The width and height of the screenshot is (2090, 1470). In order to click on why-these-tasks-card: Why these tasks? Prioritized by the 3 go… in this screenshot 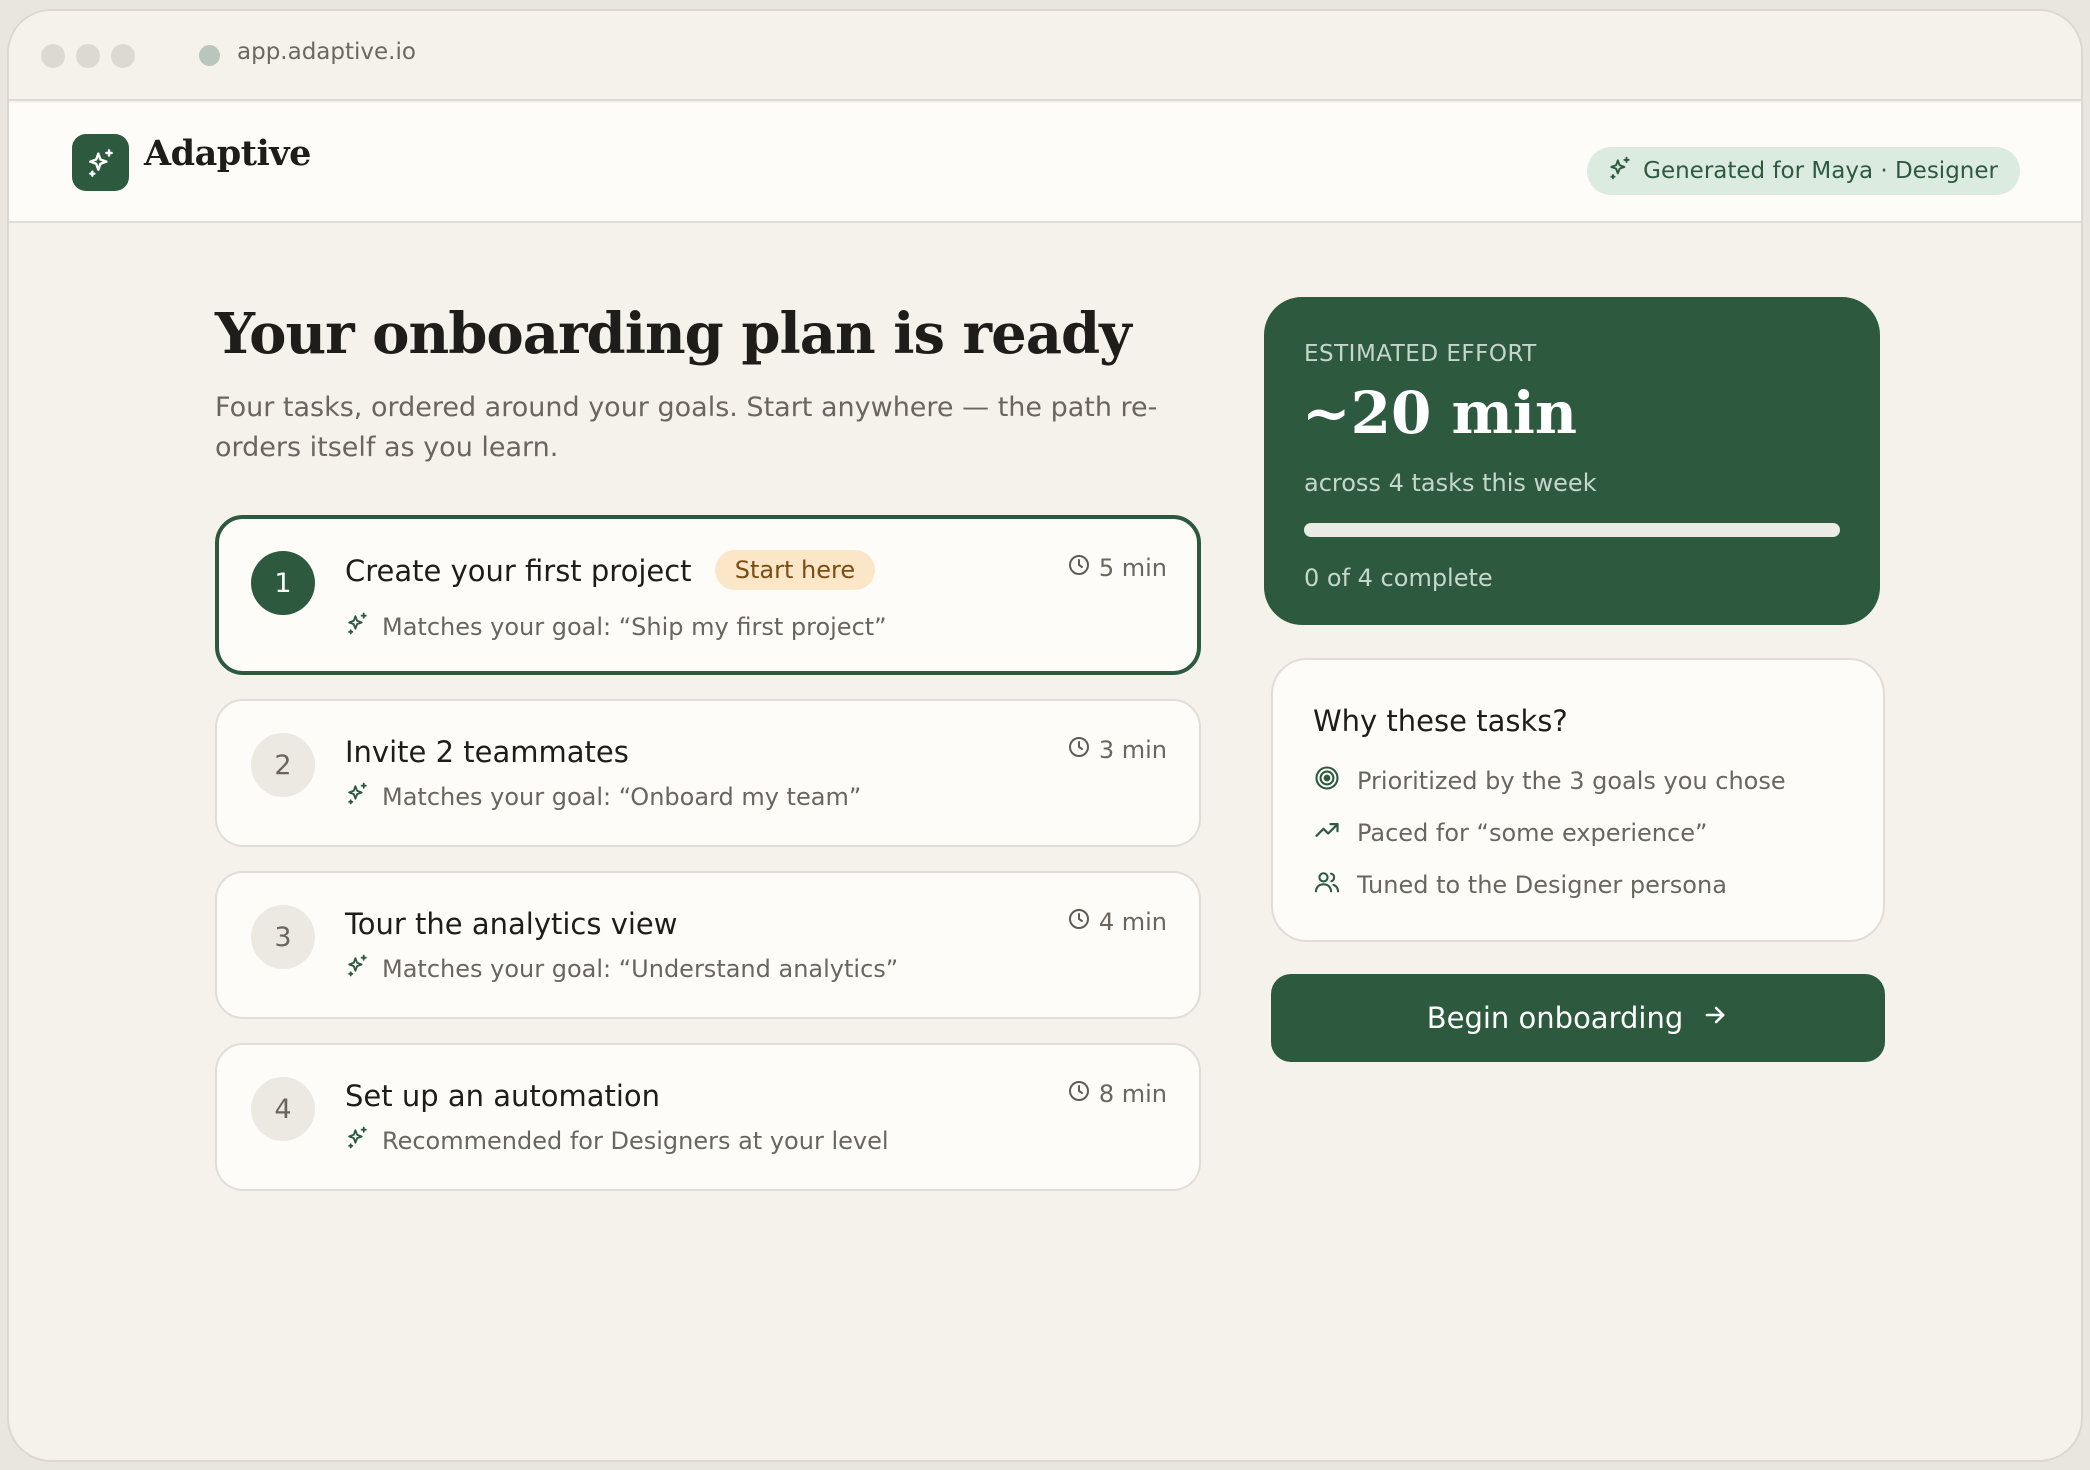, I will do `click(1578, 800)`.